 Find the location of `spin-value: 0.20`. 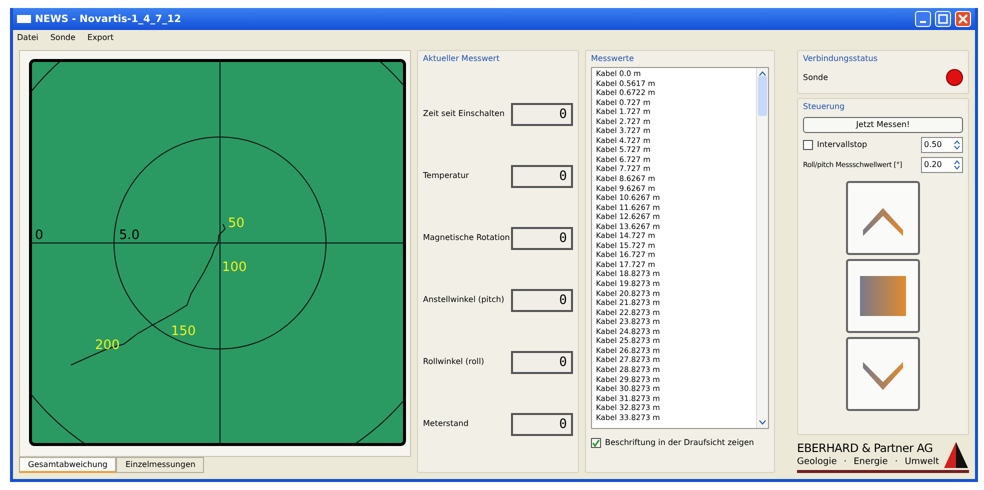

spin-value: 0.20 is located at coordinates (933, 165).